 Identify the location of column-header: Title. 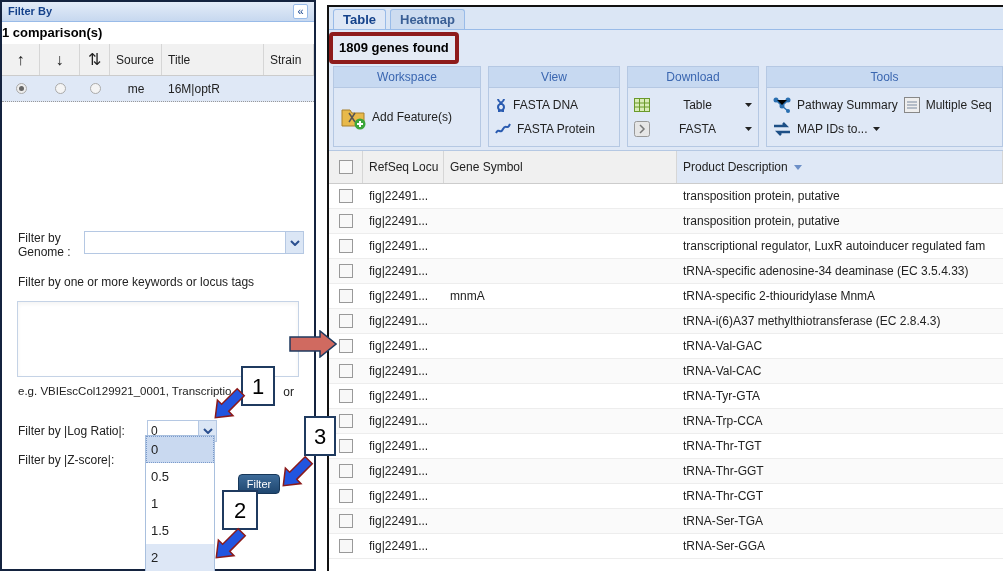
(213, 59).